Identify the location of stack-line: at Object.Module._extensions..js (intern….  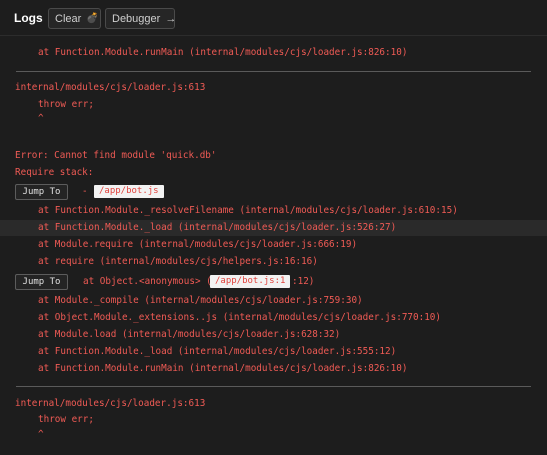
(239, 317).